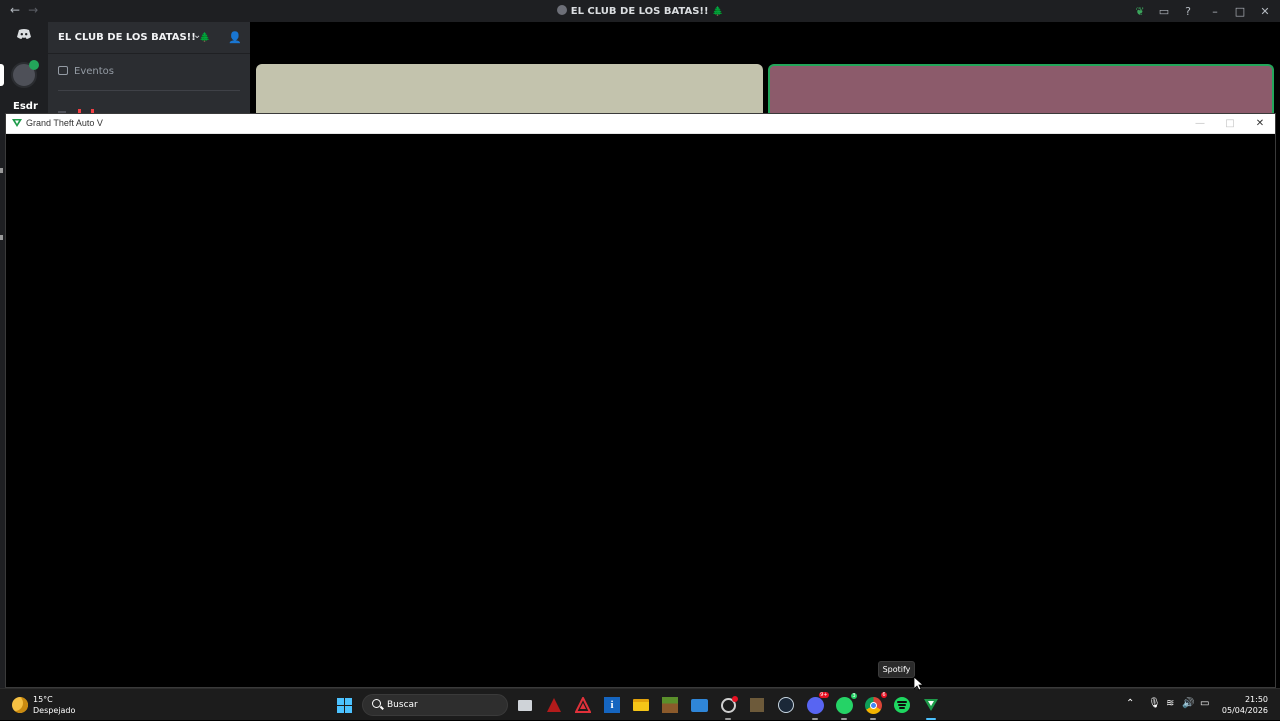  What do you see at coordinates (583, 705) in the screenshot?
I see `warning-app-icon` at bounding box center [583, 705].